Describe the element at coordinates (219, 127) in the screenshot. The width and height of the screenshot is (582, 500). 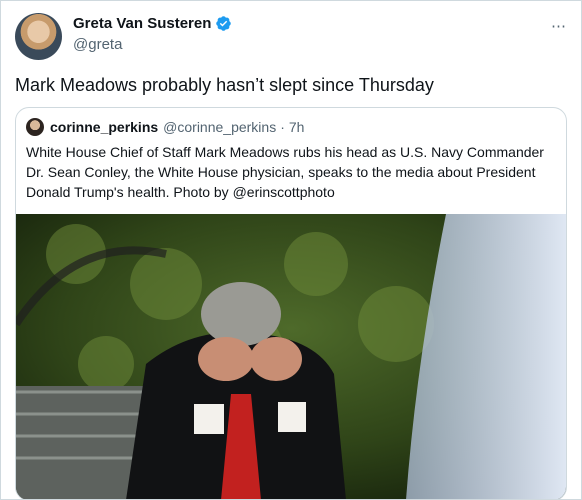
I see `quoted-author-handle: @corinne_perkins` at that location.